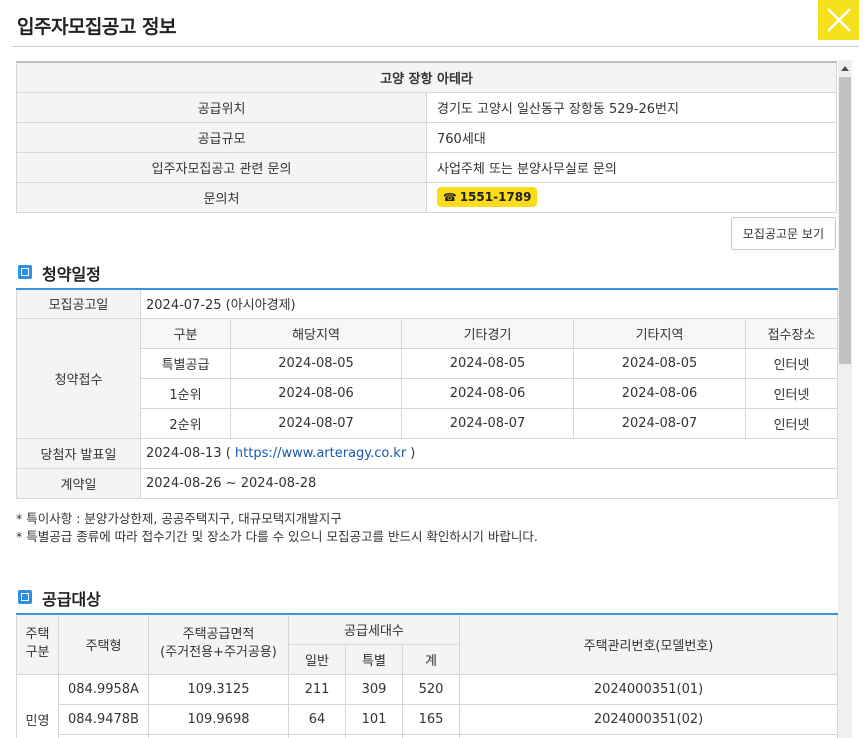 This screenshot has width=868, height=738. What do you see at coordinates (845, 220) in the screenshot?
I see `scrollbar-thumb` at bounding box center [845, 220].